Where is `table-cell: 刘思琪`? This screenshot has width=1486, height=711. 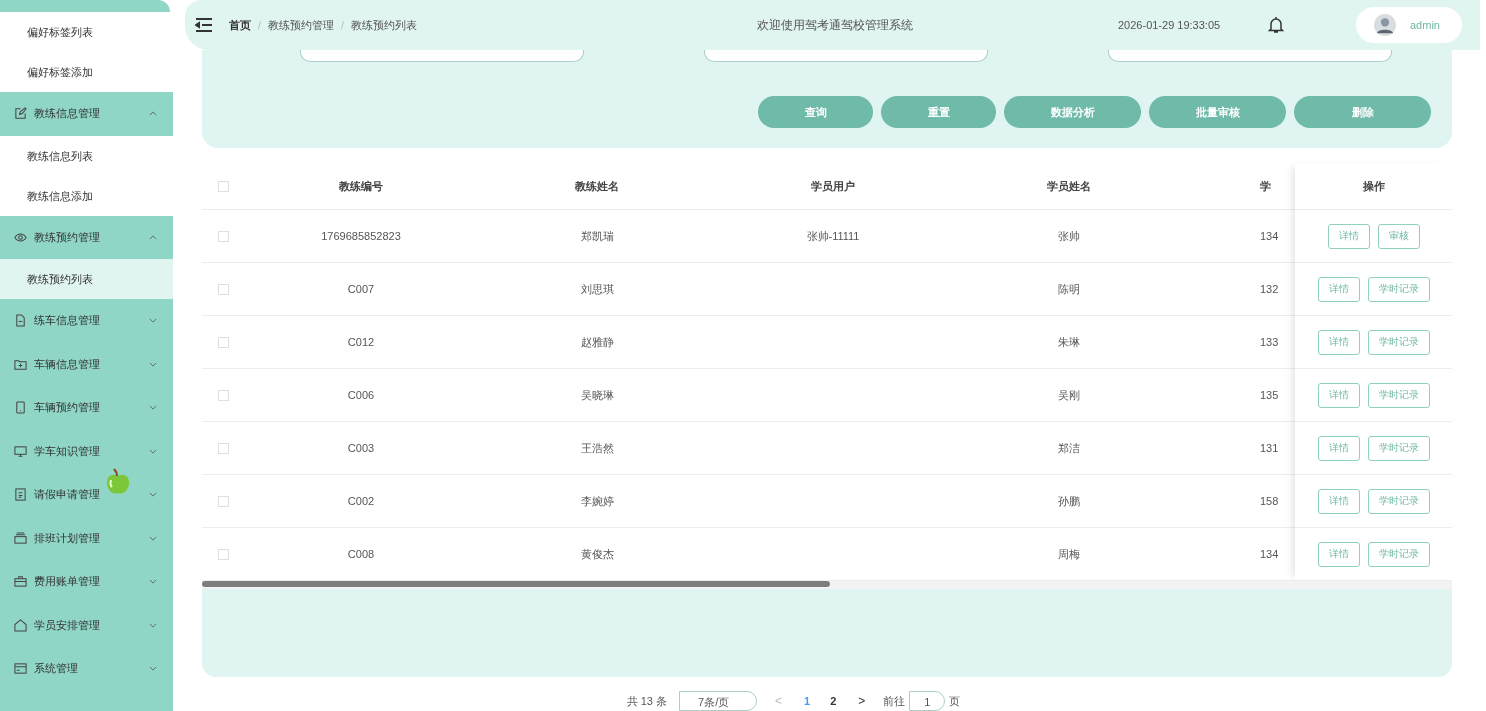
table-cell: 刘思琪 is located at coordinates (597, 288).